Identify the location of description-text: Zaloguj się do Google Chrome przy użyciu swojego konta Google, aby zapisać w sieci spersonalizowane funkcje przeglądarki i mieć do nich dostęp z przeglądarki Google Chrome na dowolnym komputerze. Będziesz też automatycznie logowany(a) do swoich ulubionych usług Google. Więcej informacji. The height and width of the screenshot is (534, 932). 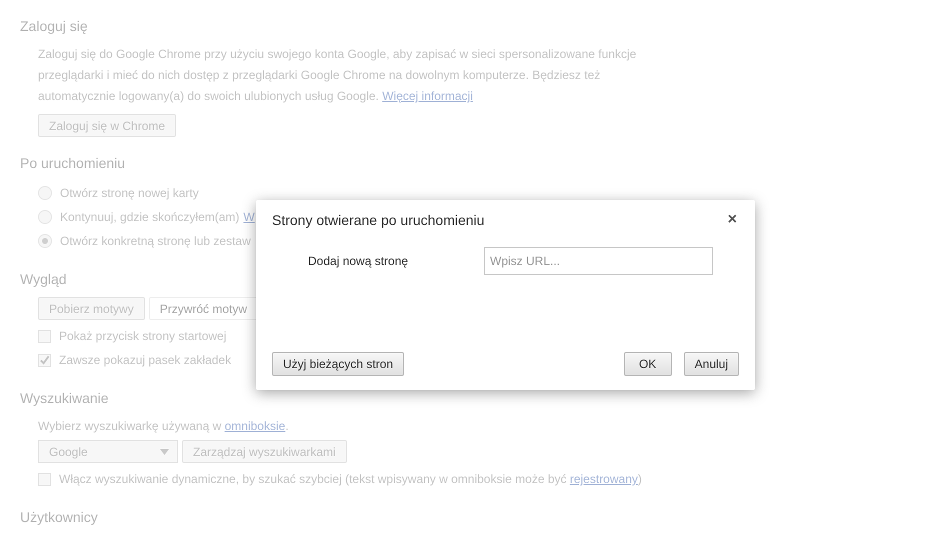
(338, 75).